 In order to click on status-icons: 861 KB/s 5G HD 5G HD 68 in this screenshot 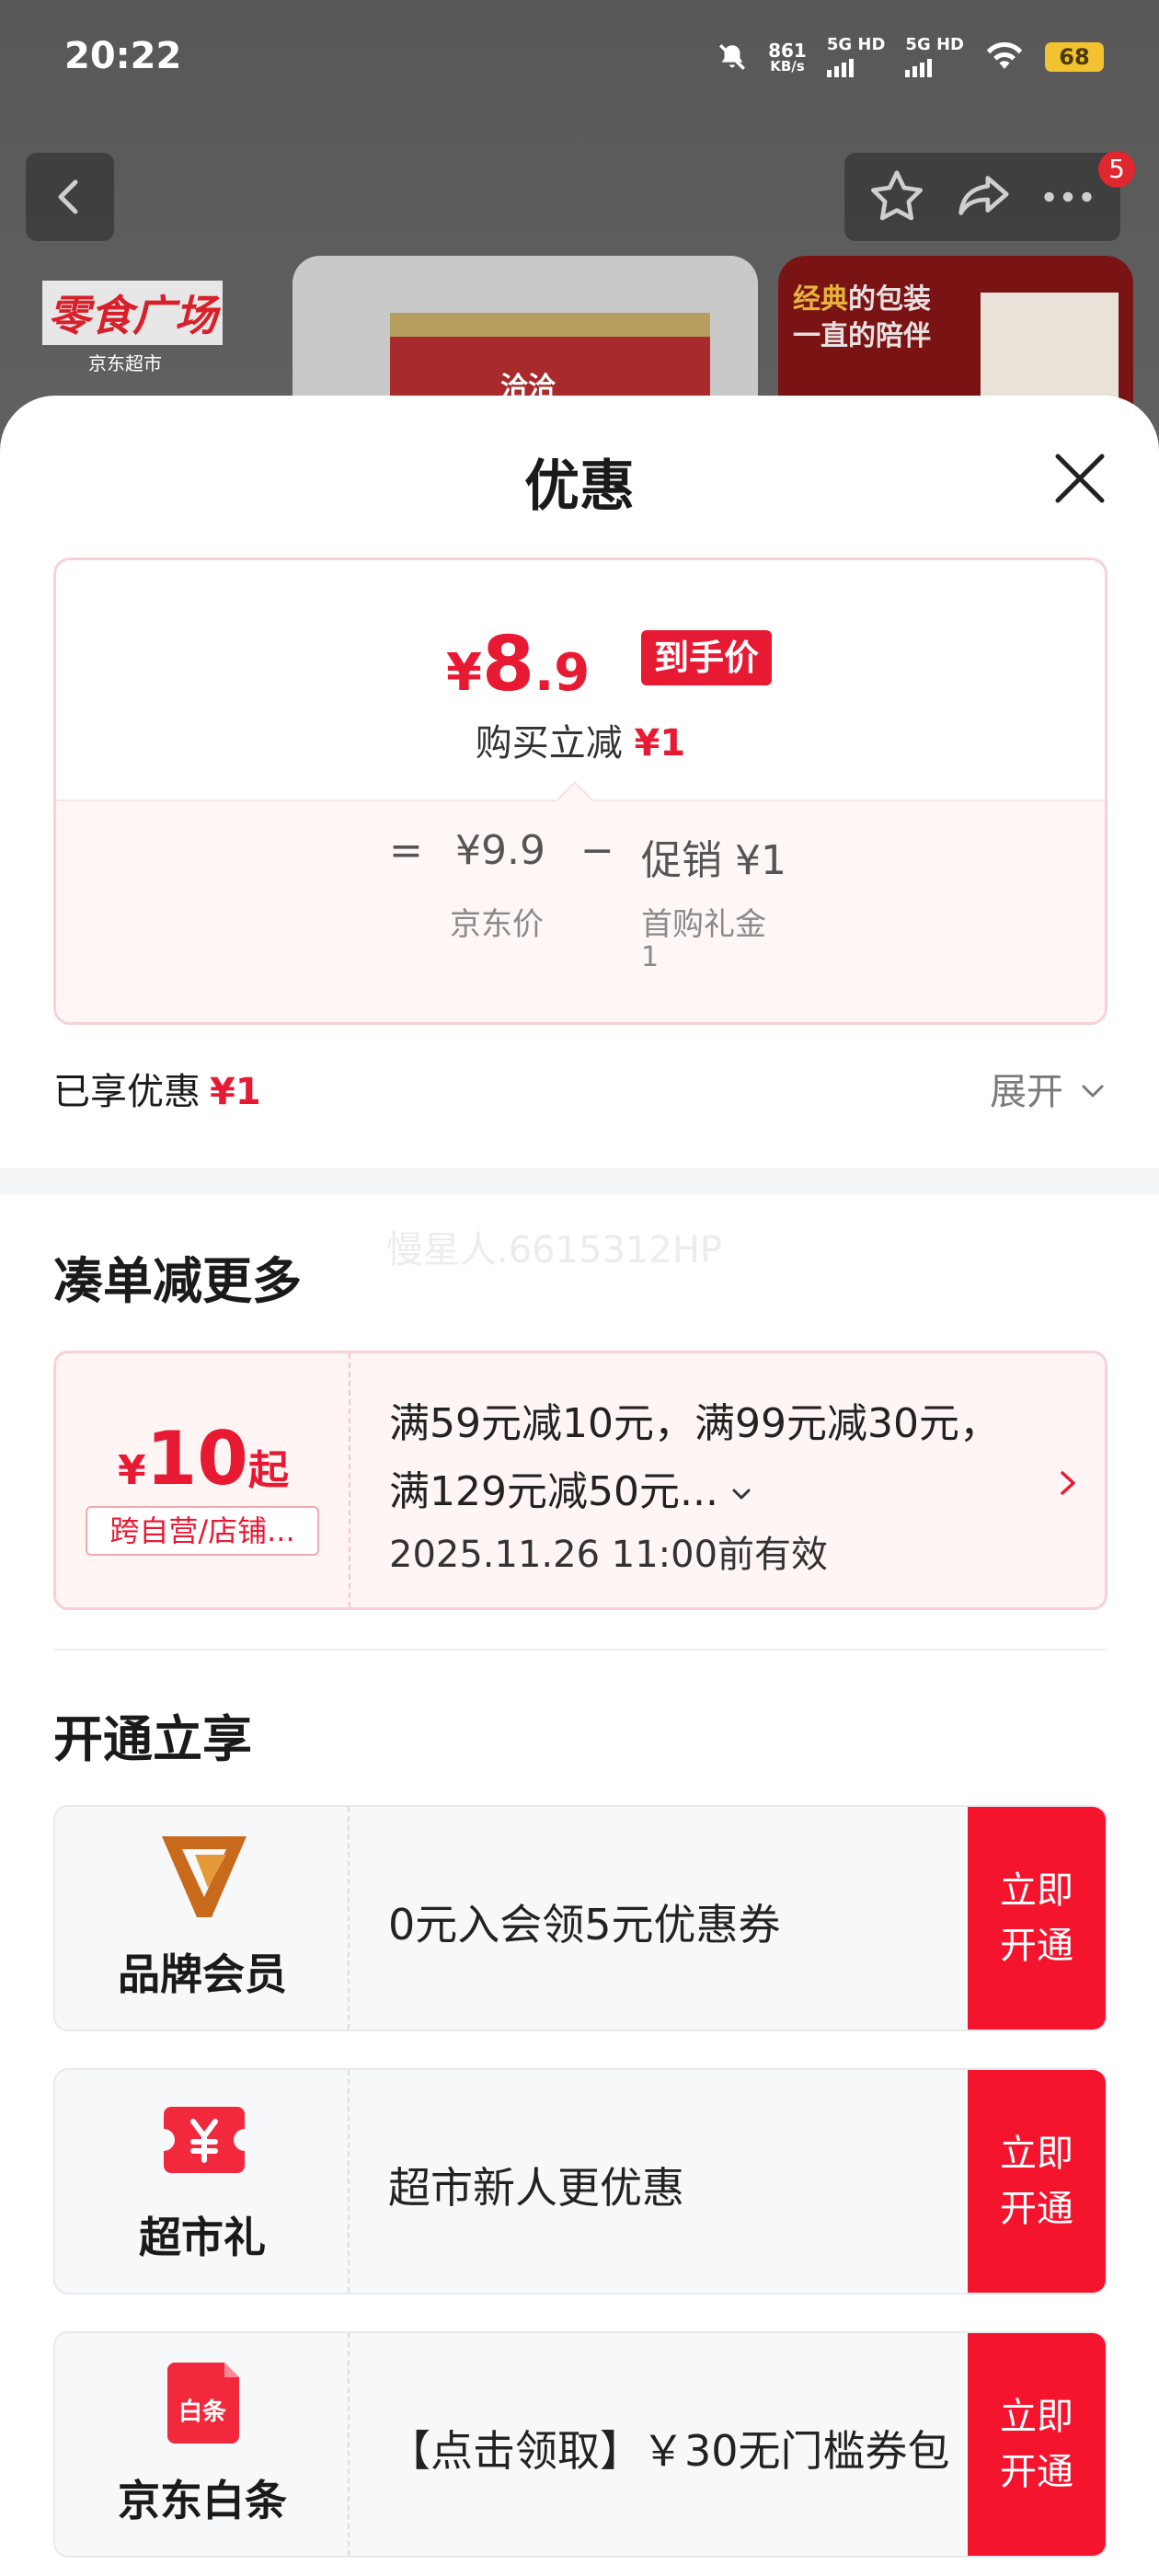, I will do `click(910, 57)`.